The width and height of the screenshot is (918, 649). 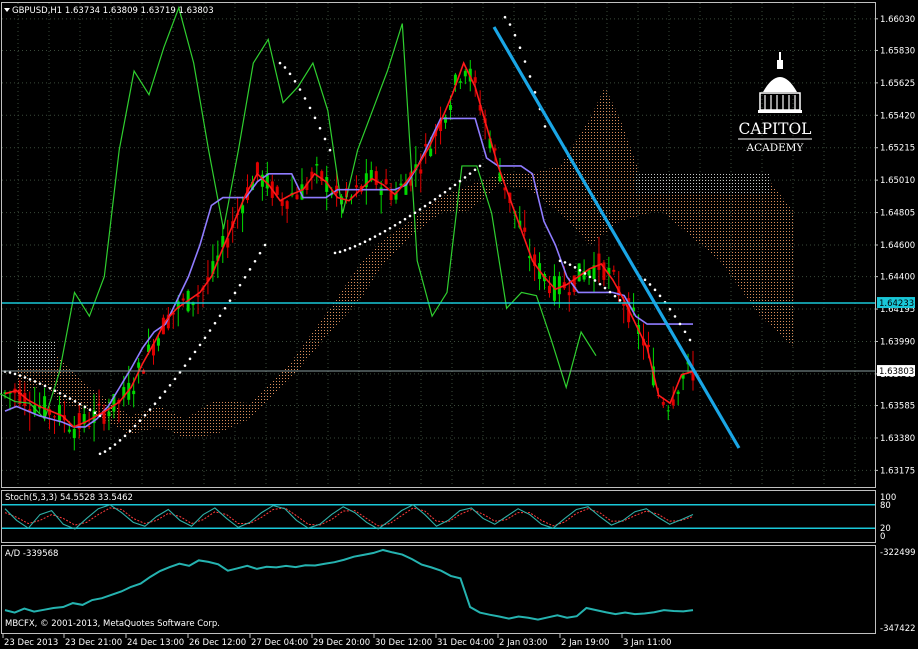 What do you see at coordinates (898, 629) in the screenshot?
I see `ad-tick-label: -347422` at bounding box center [898, 629].